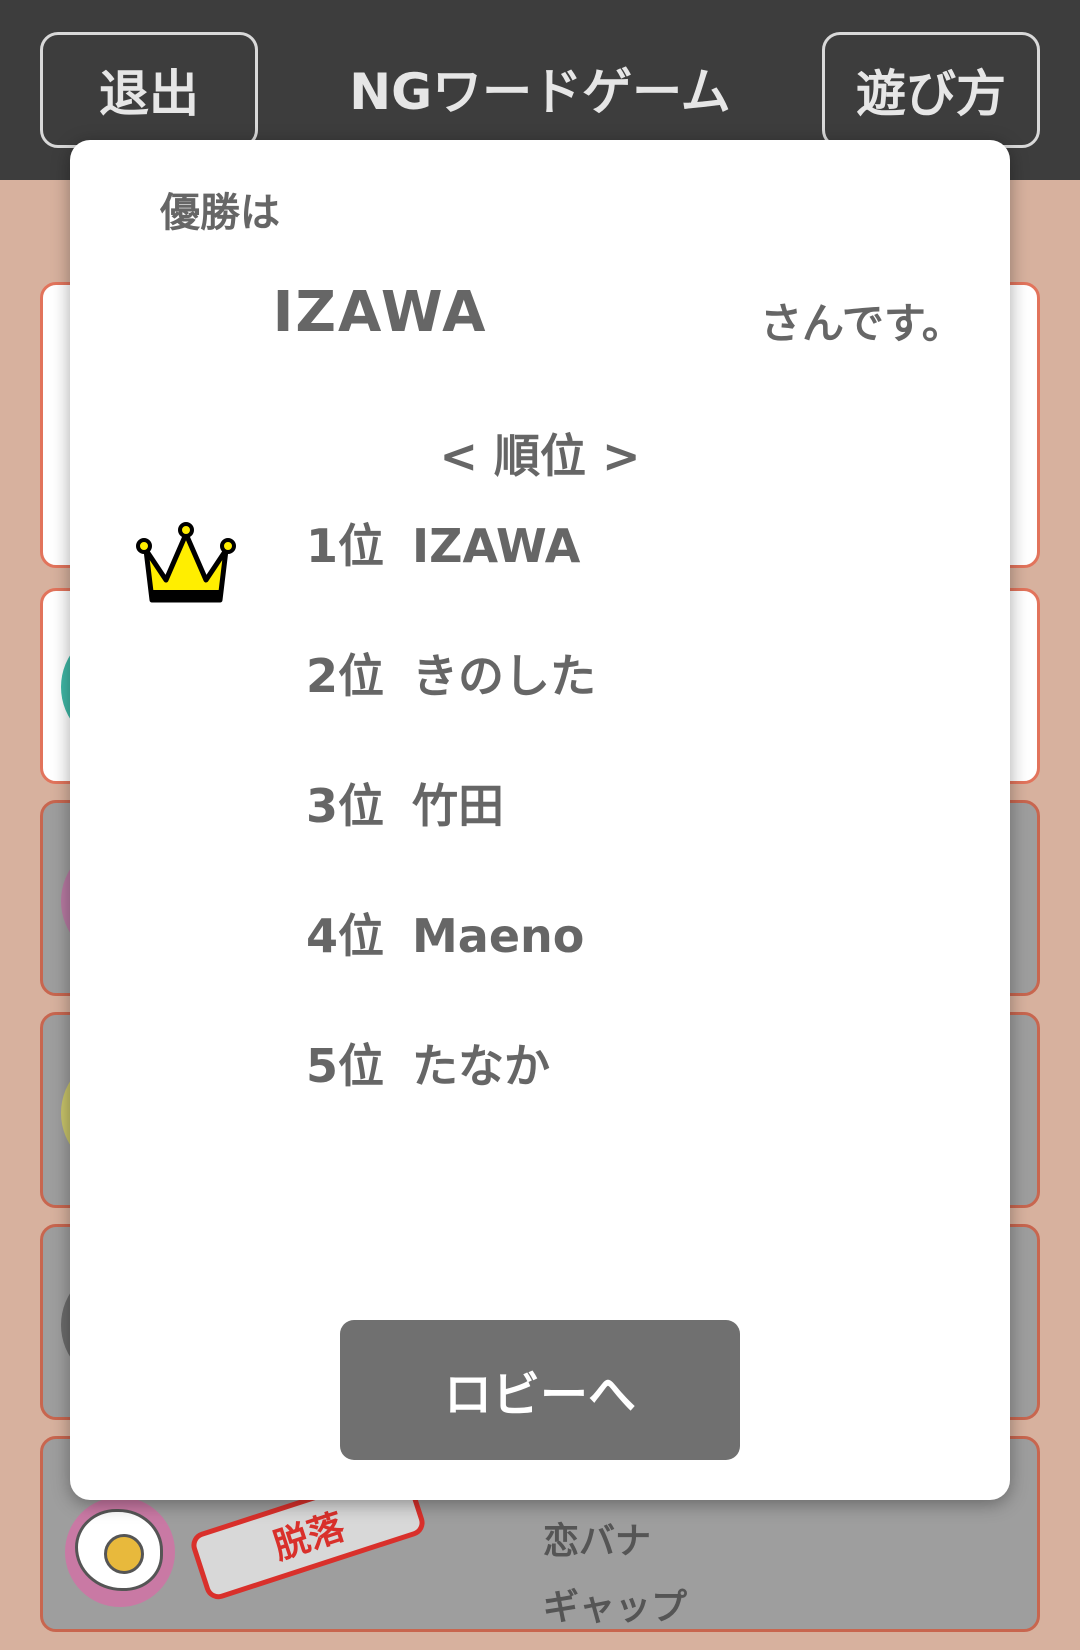 The image size is (1080, 1650). What do you see at coordinates (504, 676) in the screenshot?
I see `rank-player-name: きのした` at bounding box center [504, 676].